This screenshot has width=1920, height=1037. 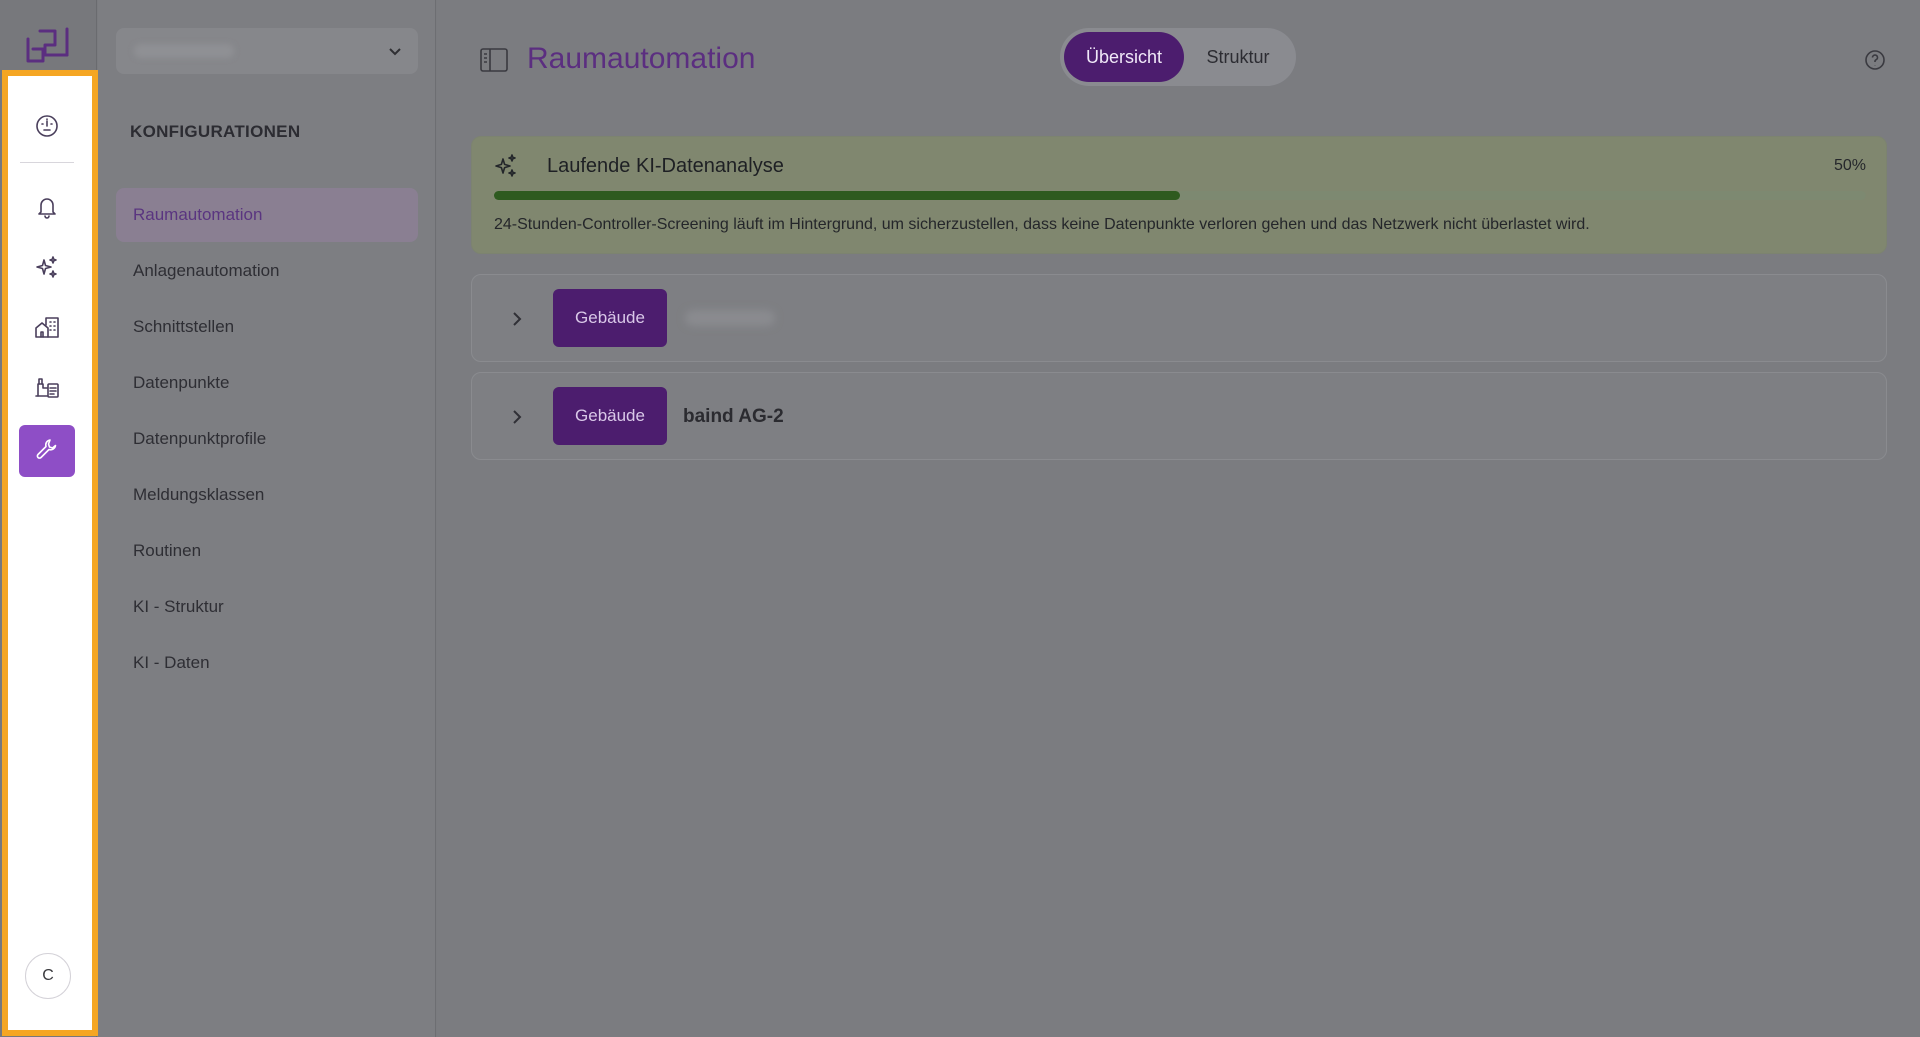 I want to click on sidebar-toggle-button, so click(x=494, y=60).